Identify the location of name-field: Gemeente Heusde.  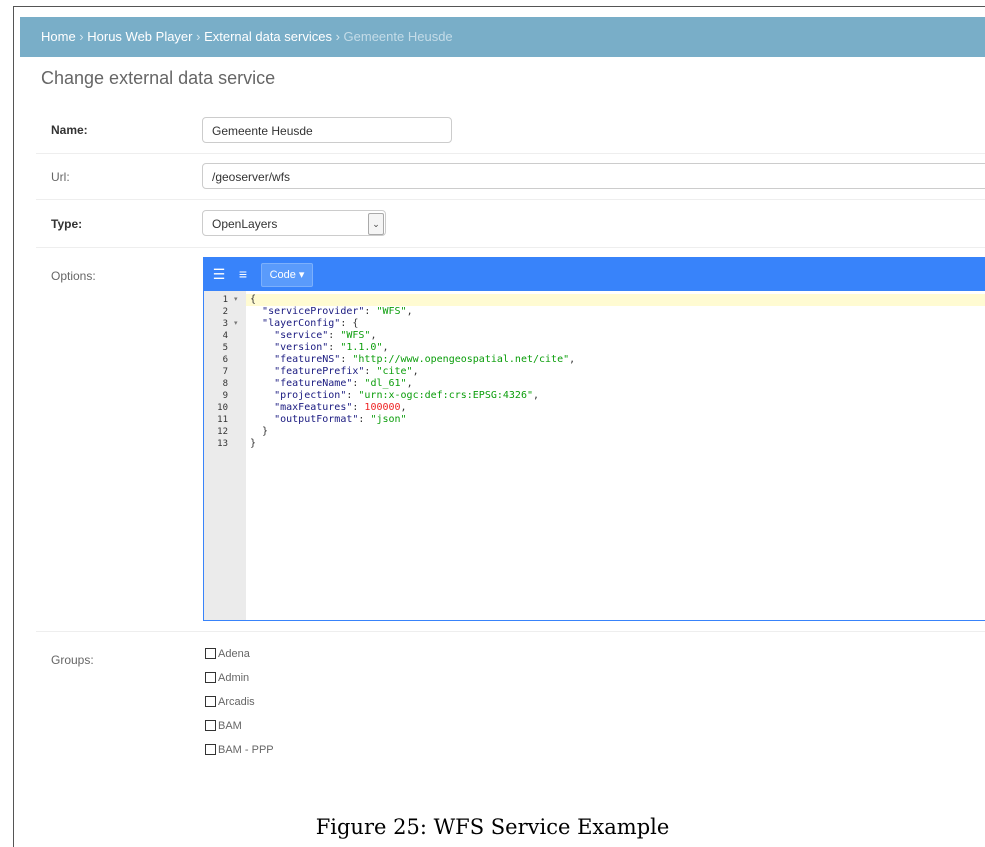
(327, 130).